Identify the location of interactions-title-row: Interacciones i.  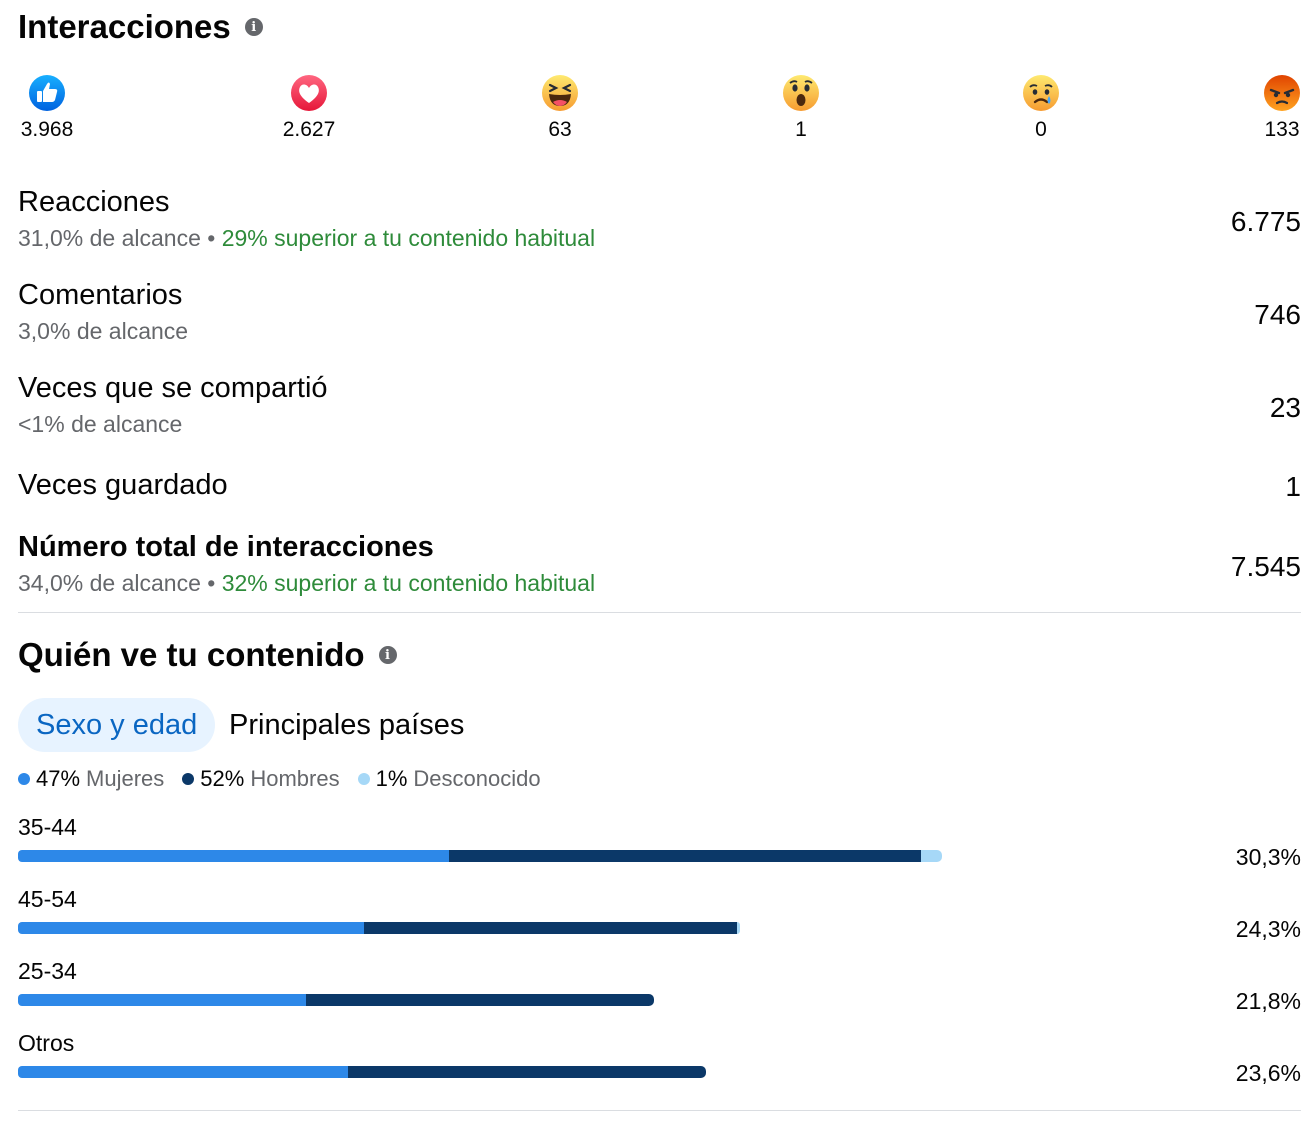
(140, 27).